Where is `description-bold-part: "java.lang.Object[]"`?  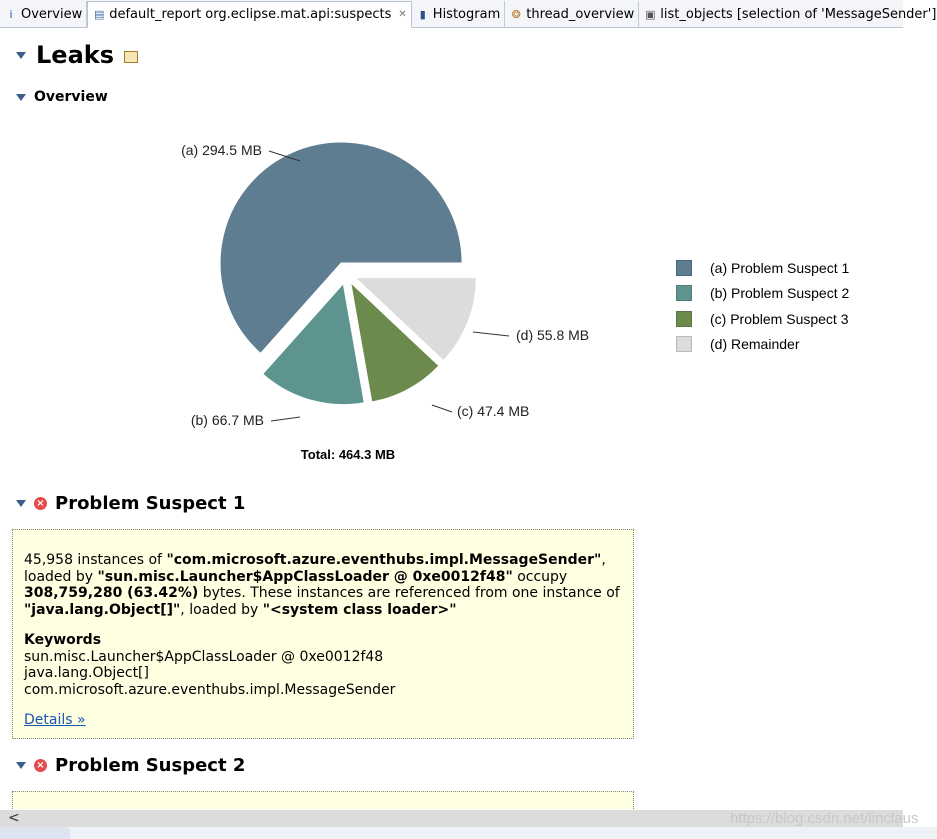
description-bold-part: "java.lang.Object[]" is located at coordinates (102, 609).